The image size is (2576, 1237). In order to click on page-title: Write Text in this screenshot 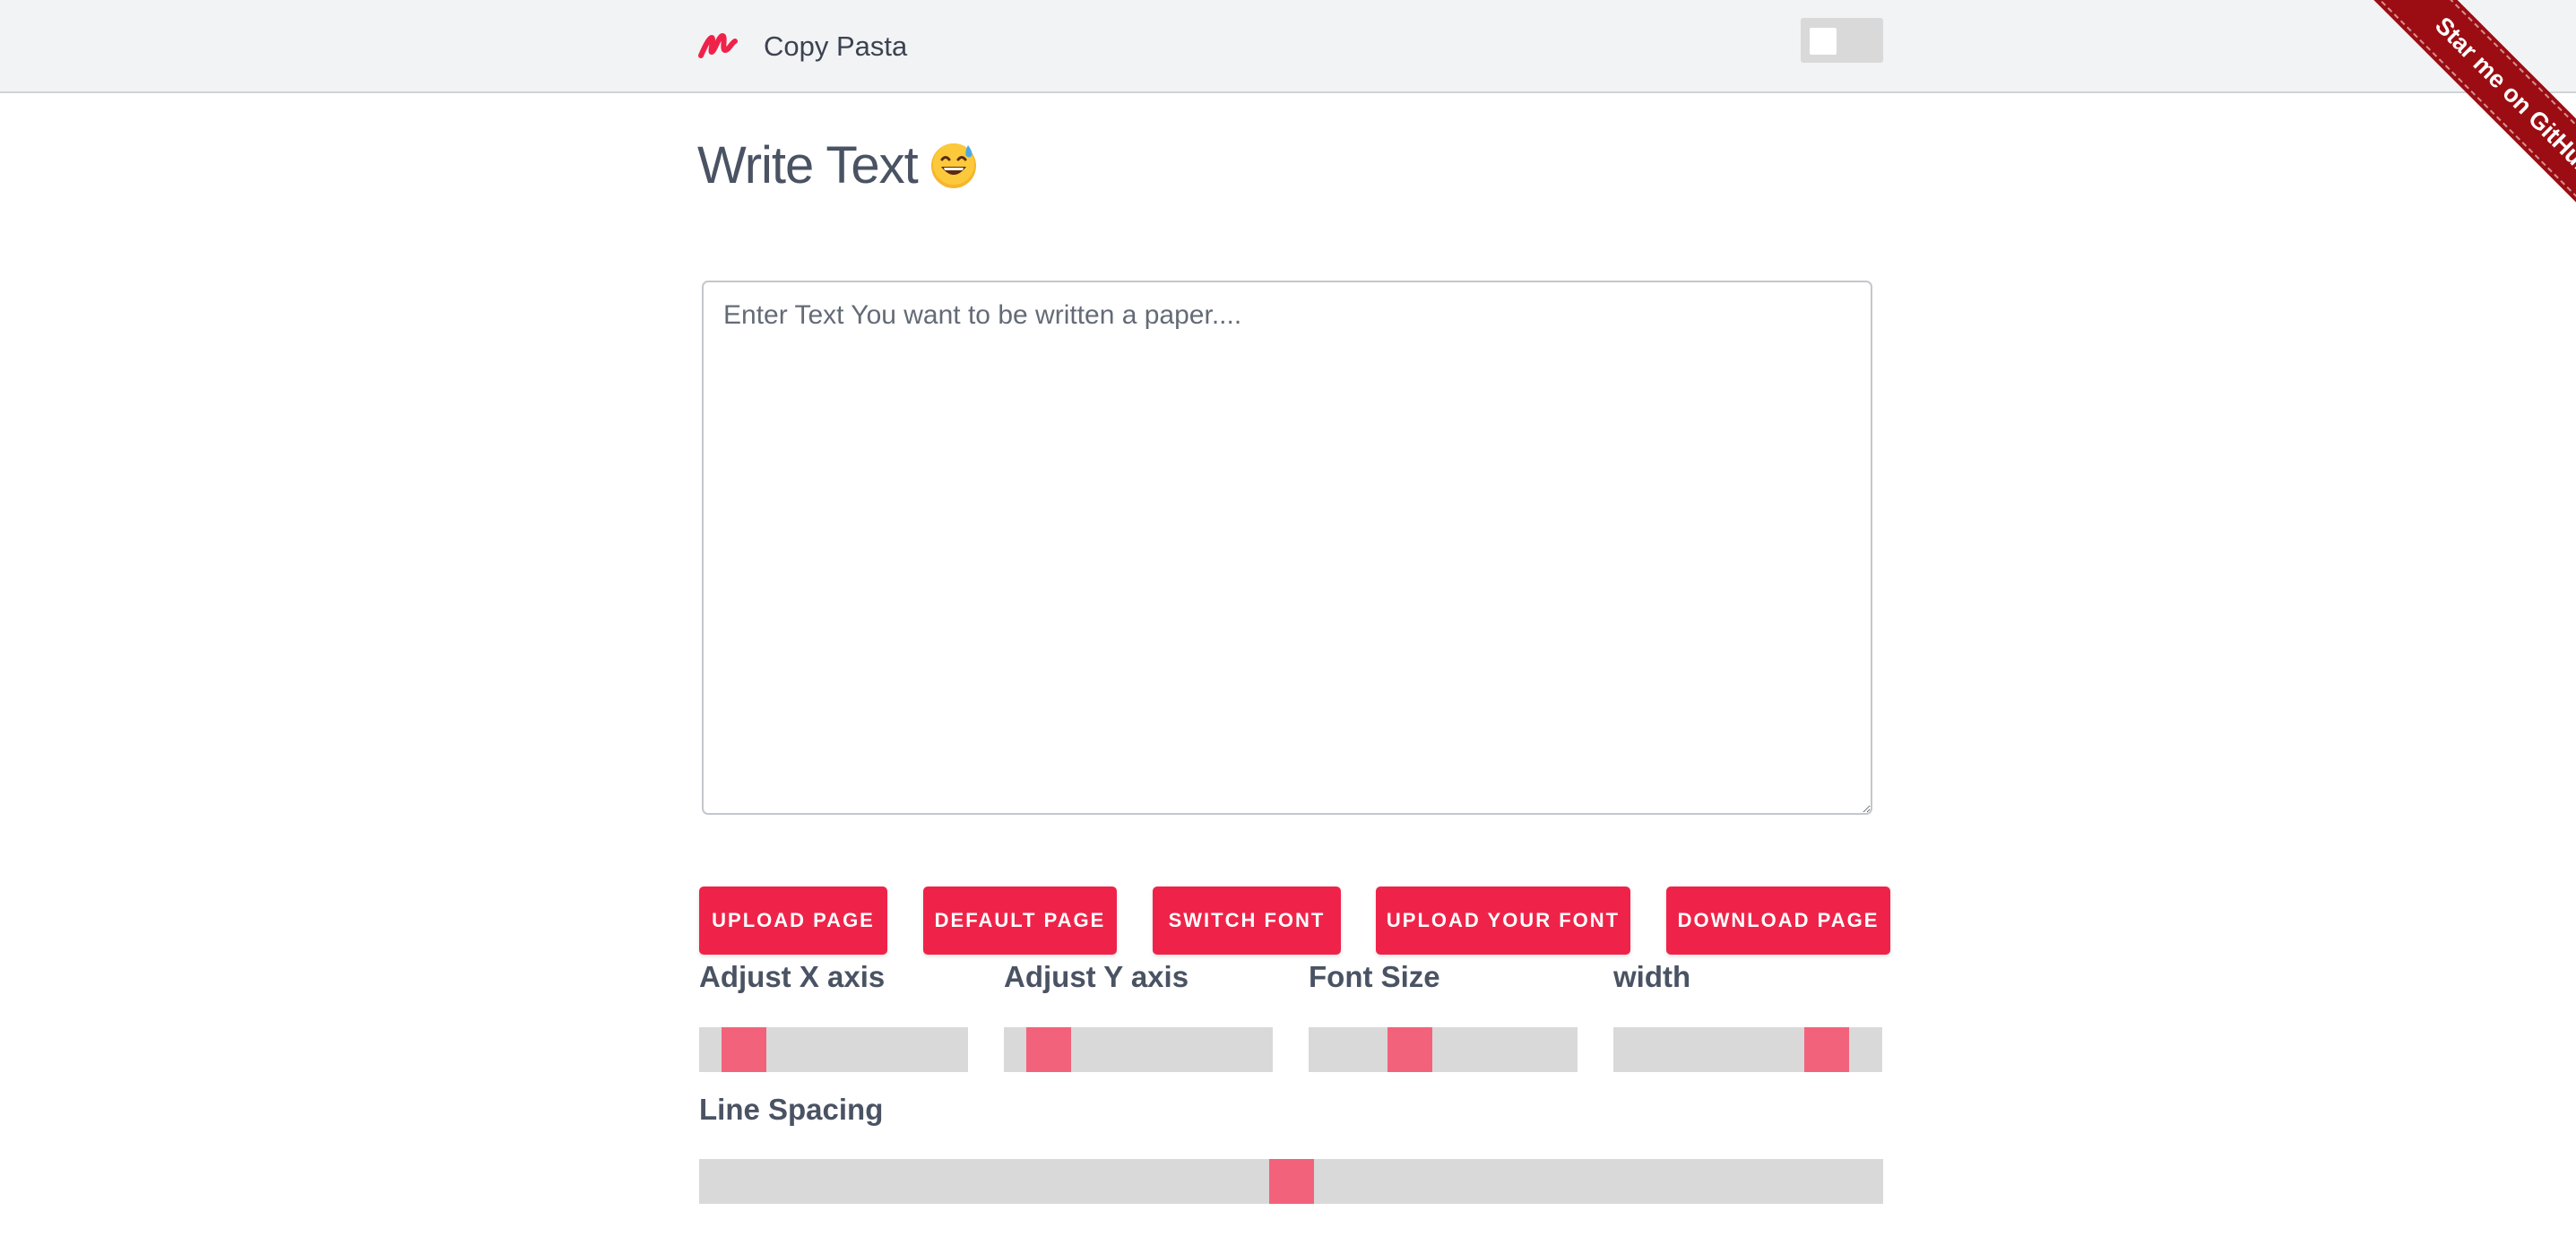, I will do `click(838, 165)`.